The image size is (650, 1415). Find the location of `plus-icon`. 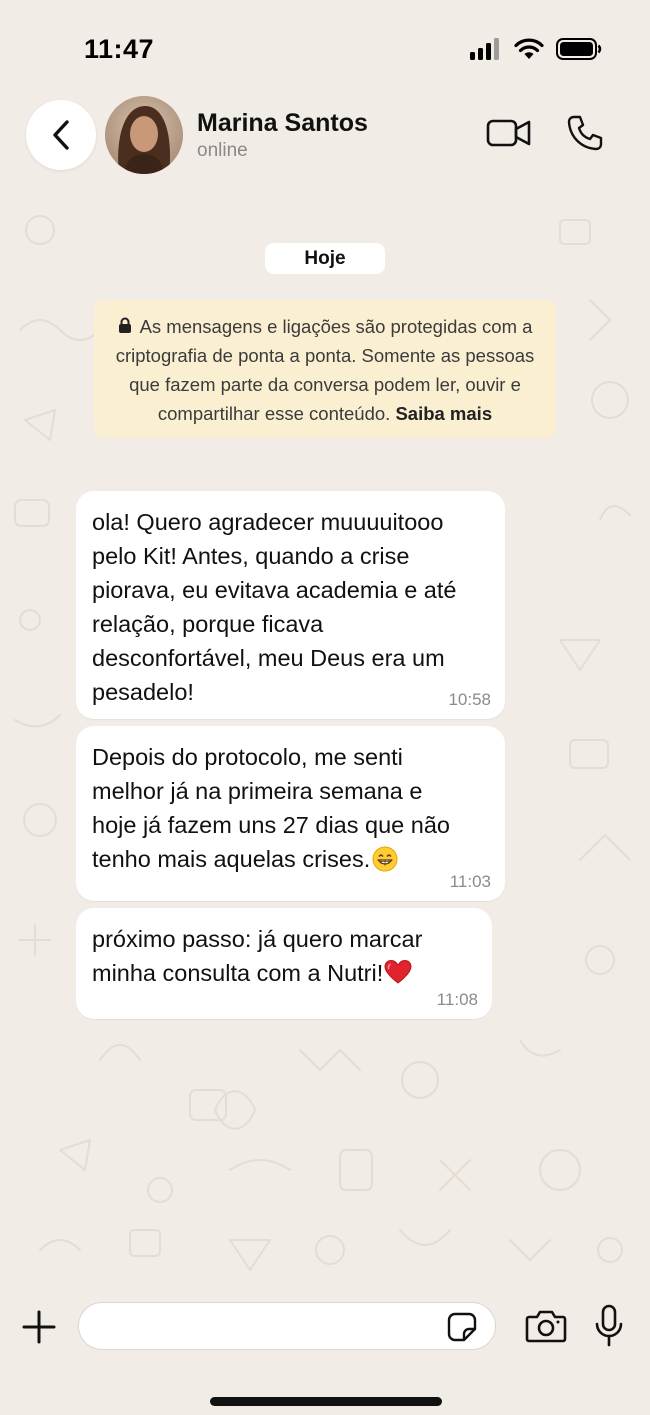

plus-icon is located at coordinates (39, 1327).